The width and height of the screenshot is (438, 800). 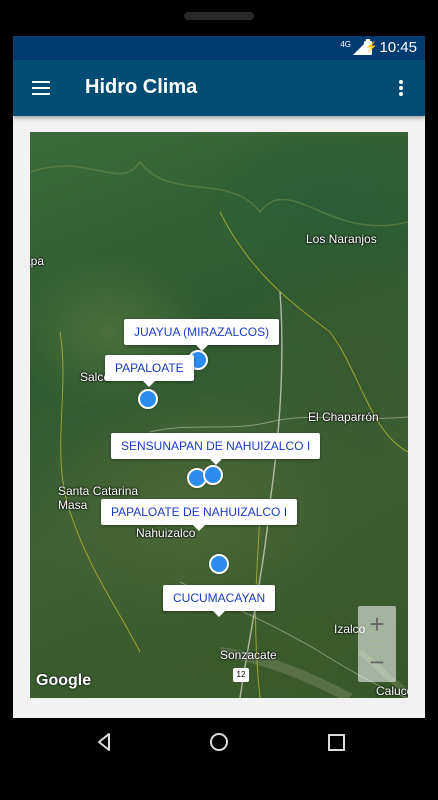 What do you see at coordinates (219, 48) in the screenshot?
I see `status-bar: 4G ⚡ 10:45` at bounding box center [219, 48].